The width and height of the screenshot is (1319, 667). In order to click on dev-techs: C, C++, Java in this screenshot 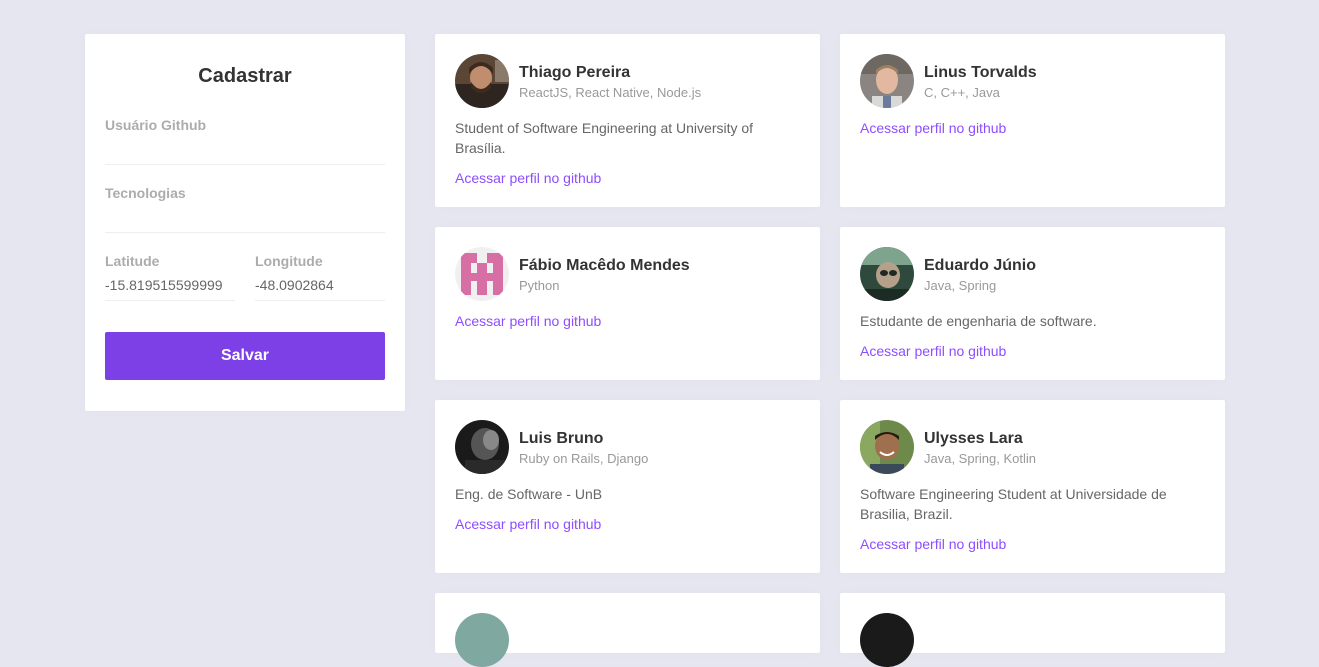, I will do `click(962, 92)`.